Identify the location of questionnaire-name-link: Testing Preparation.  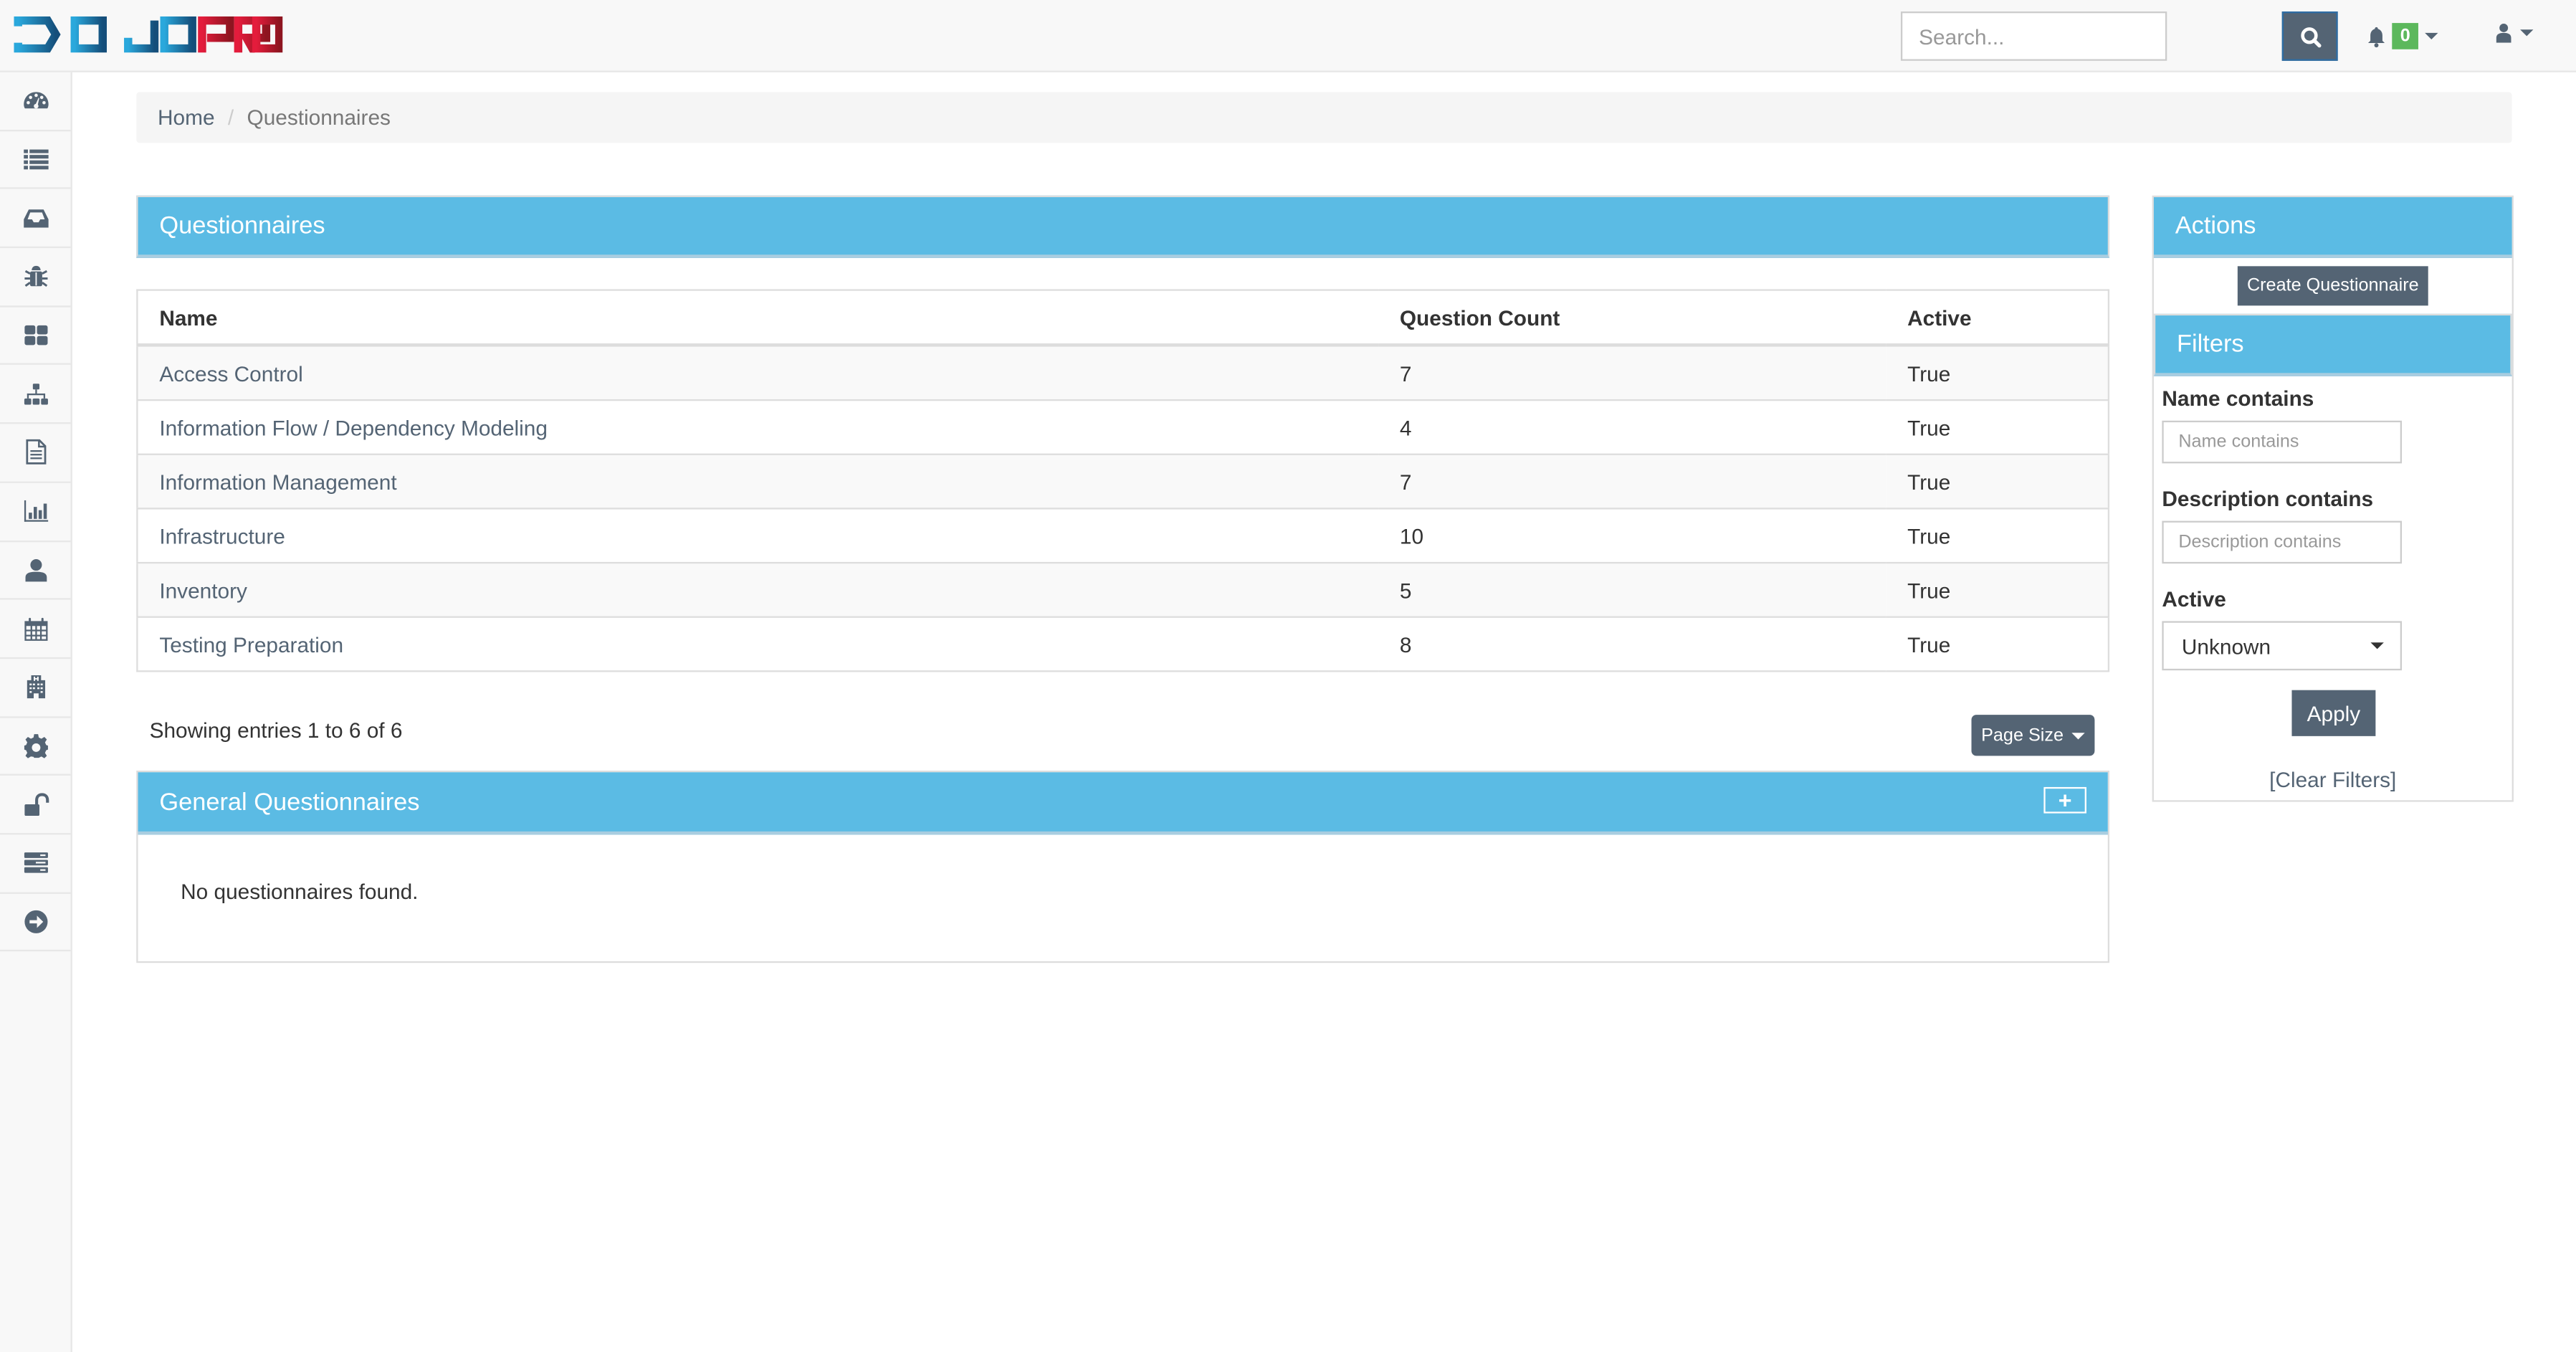
(251, 644).